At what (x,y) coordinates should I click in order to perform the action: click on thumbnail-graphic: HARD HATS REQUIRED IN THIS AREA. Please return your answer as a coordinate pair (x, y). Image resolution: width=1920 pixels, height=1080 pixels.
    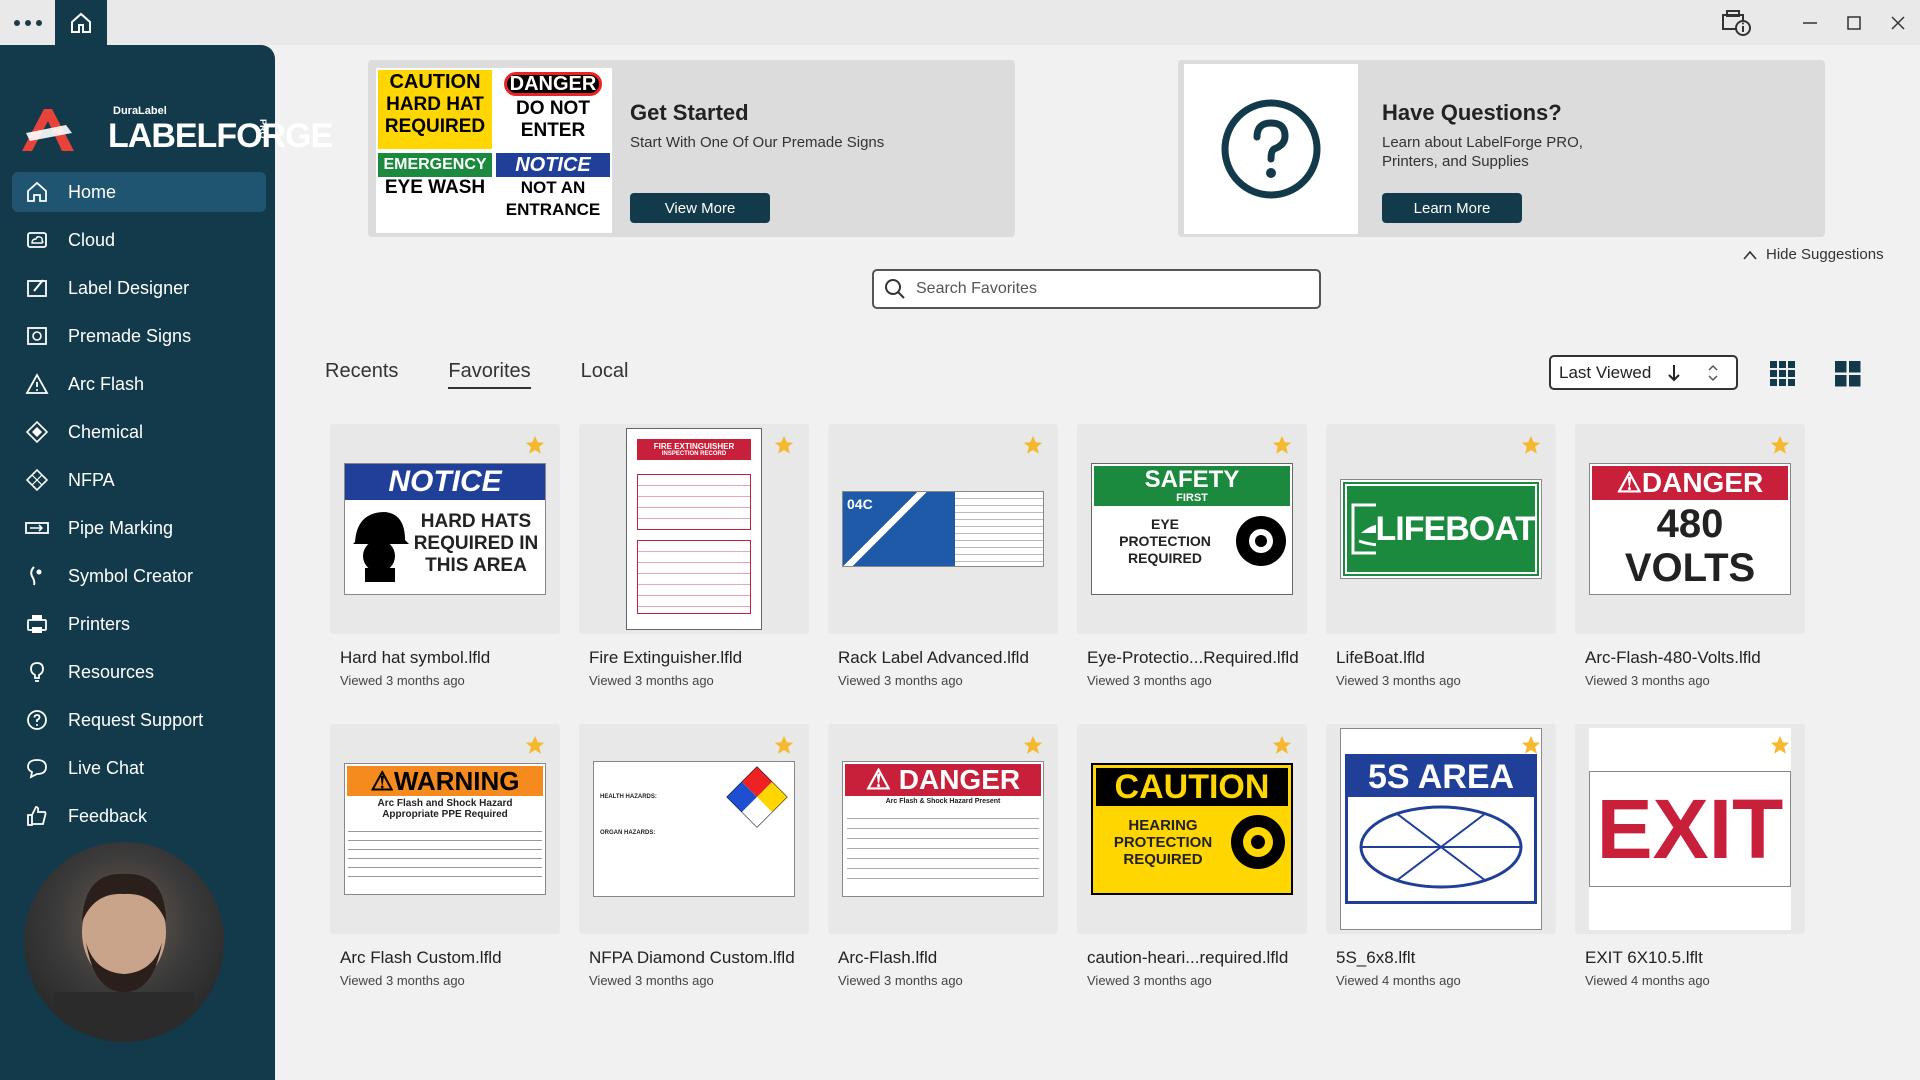
    Looking at the image, I should click on (476, 544).